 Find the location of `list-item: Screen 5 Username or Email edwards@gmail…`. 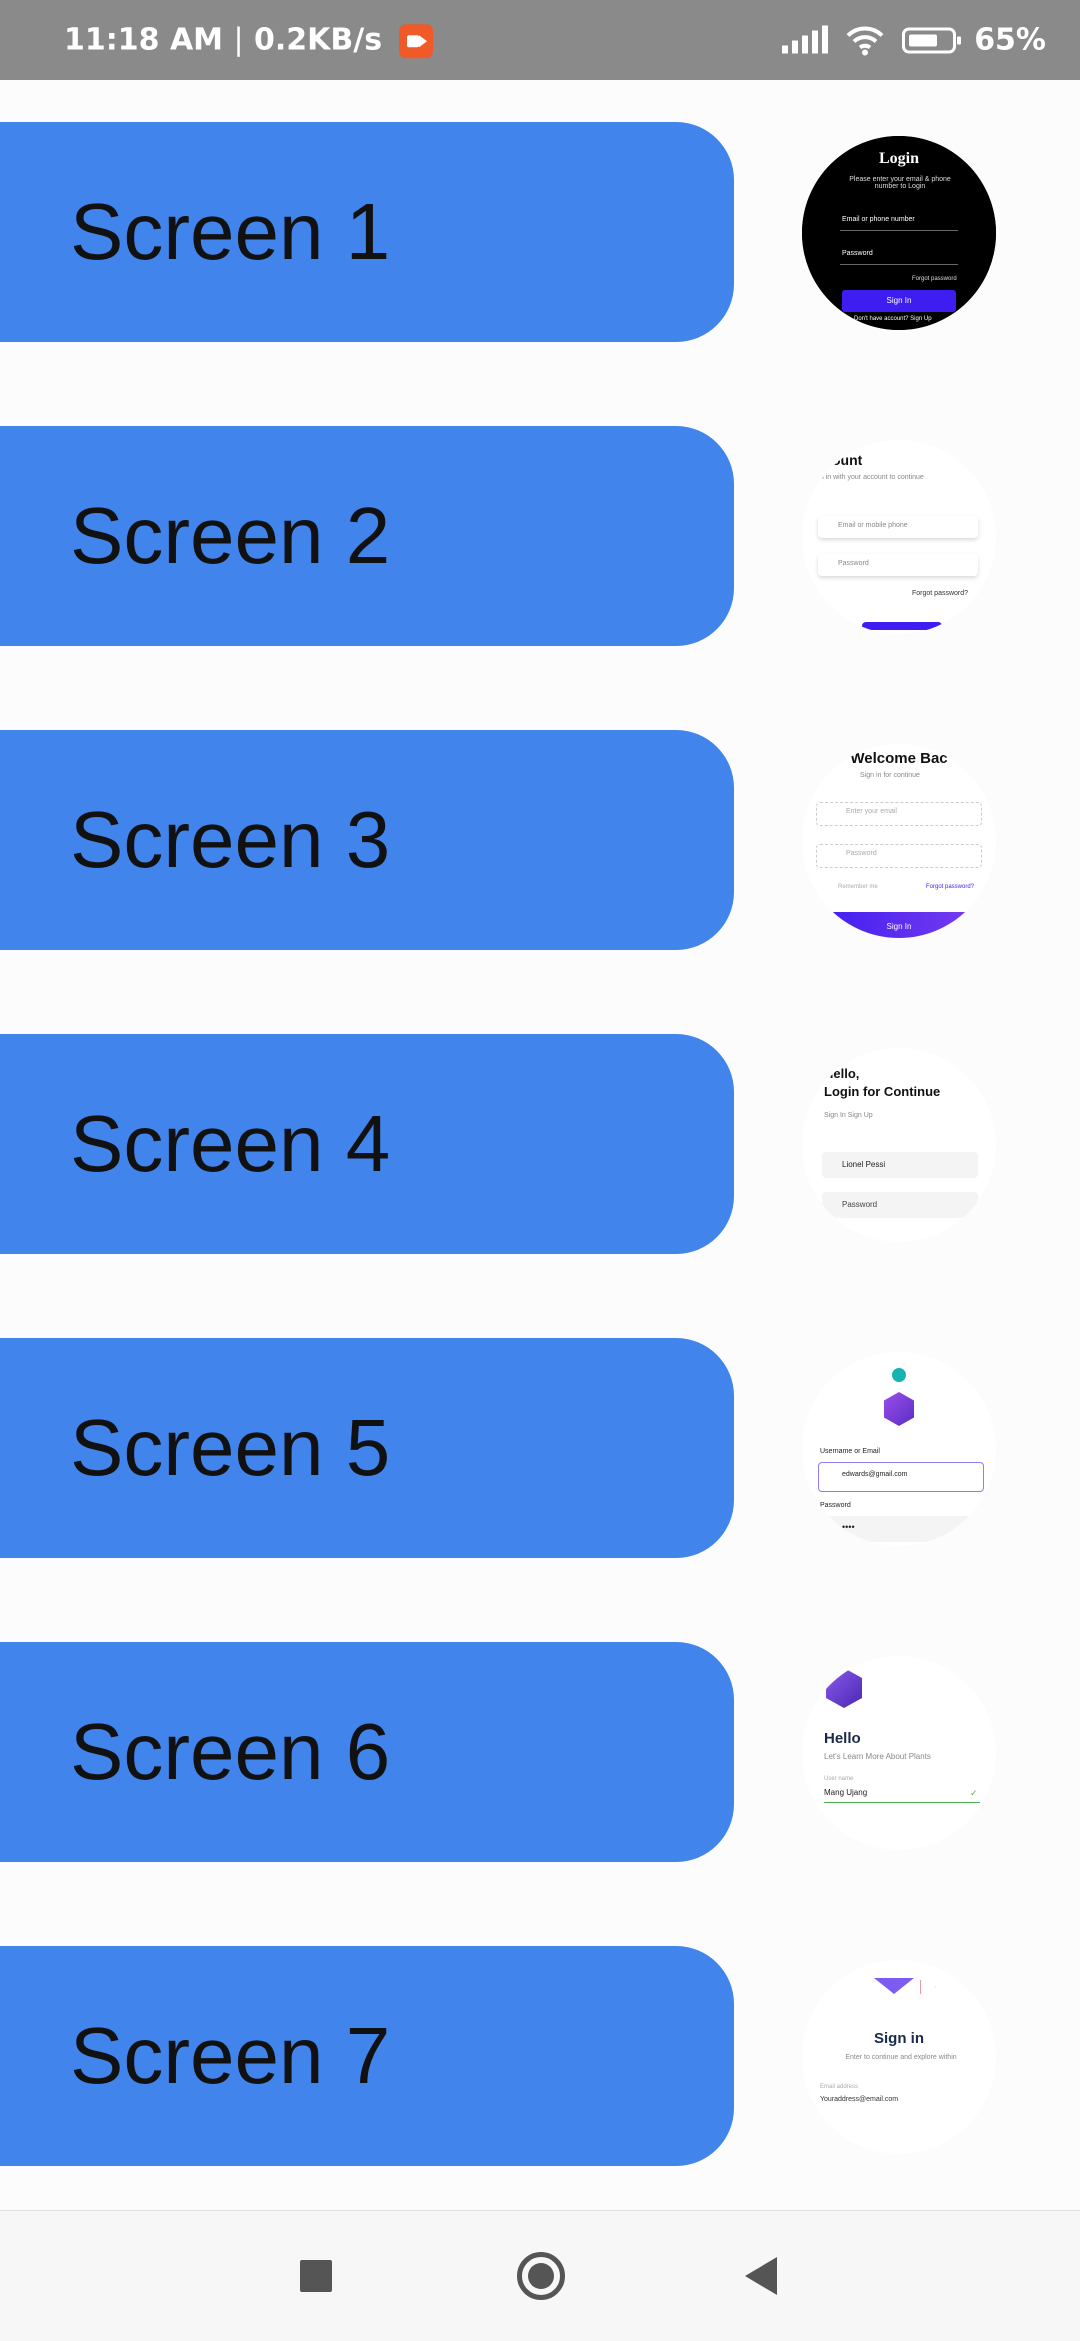

list-item: Screen 5 Username or Email edwards@gmail… is located at coordinates (540, 1448).